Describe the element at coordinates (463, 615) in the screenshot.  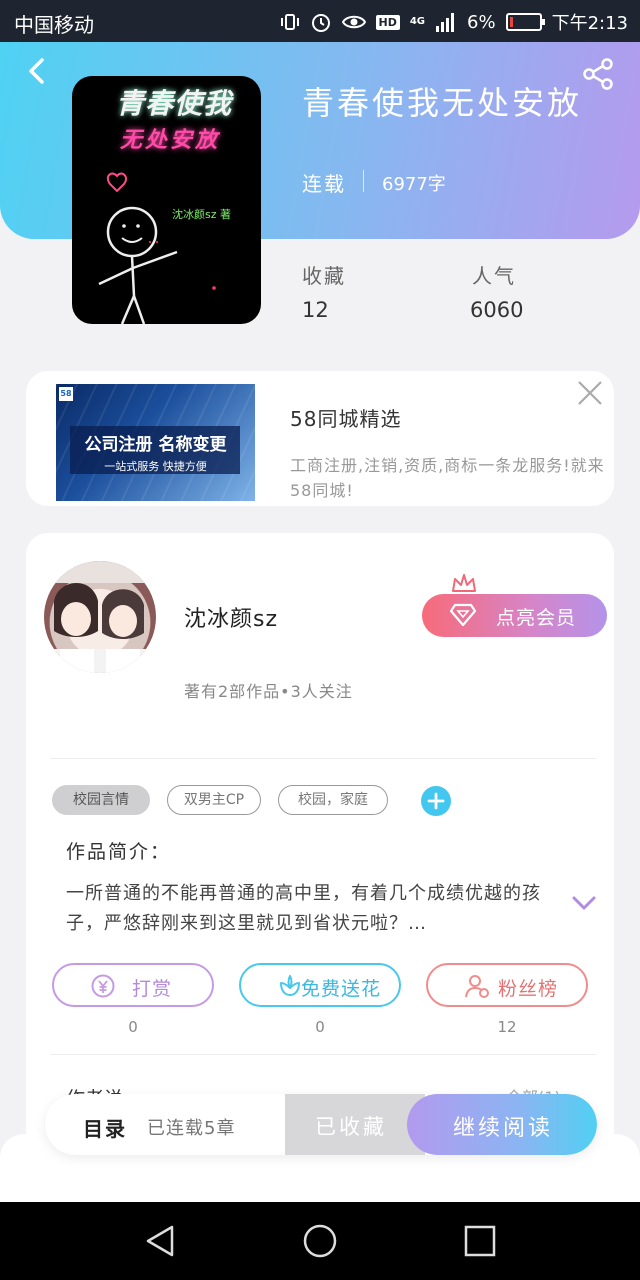
I see `diamond-icon` at that location.